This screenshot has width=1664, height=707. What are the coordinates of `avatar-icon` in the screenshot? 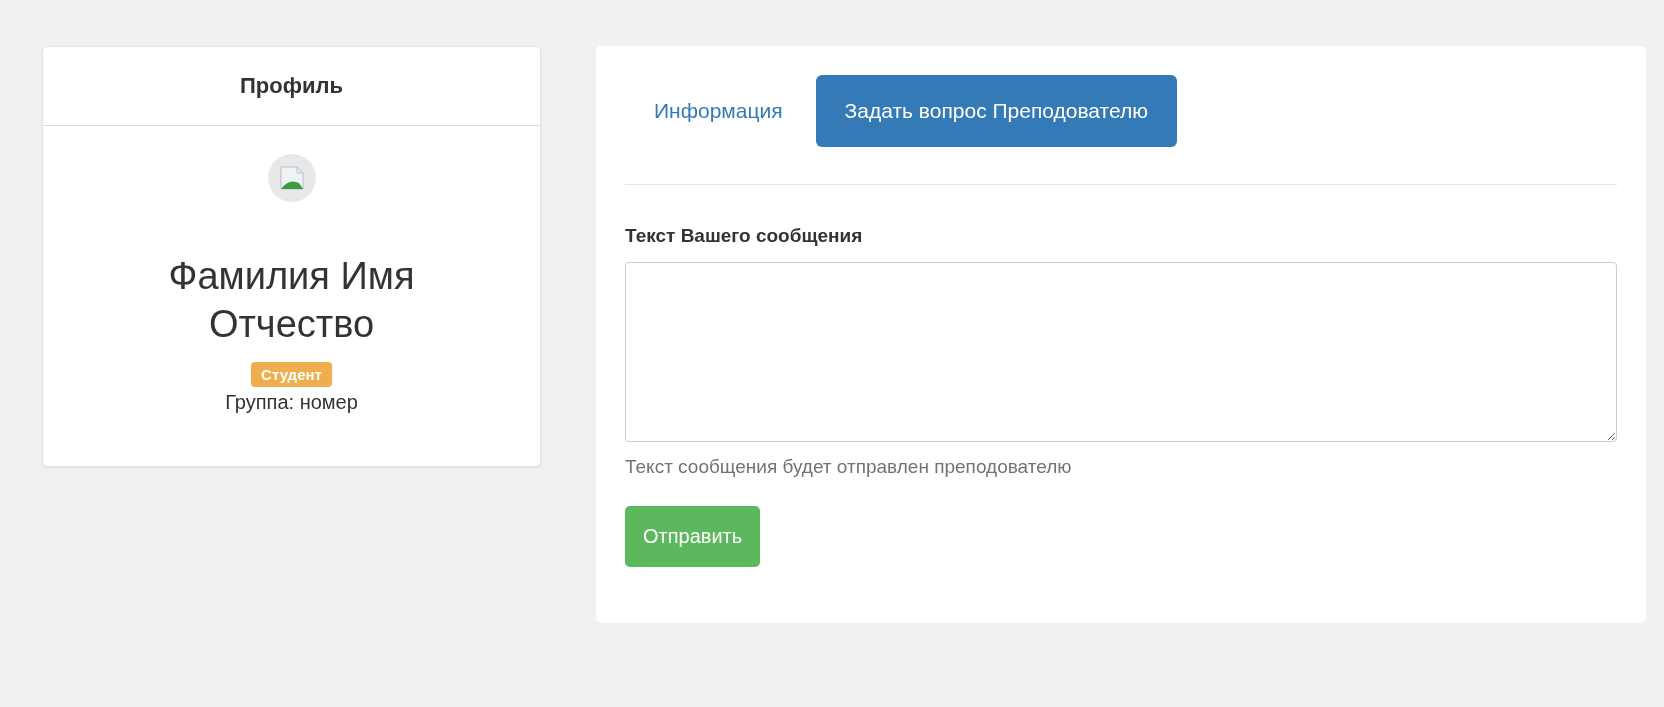 It's located at (291, 178).